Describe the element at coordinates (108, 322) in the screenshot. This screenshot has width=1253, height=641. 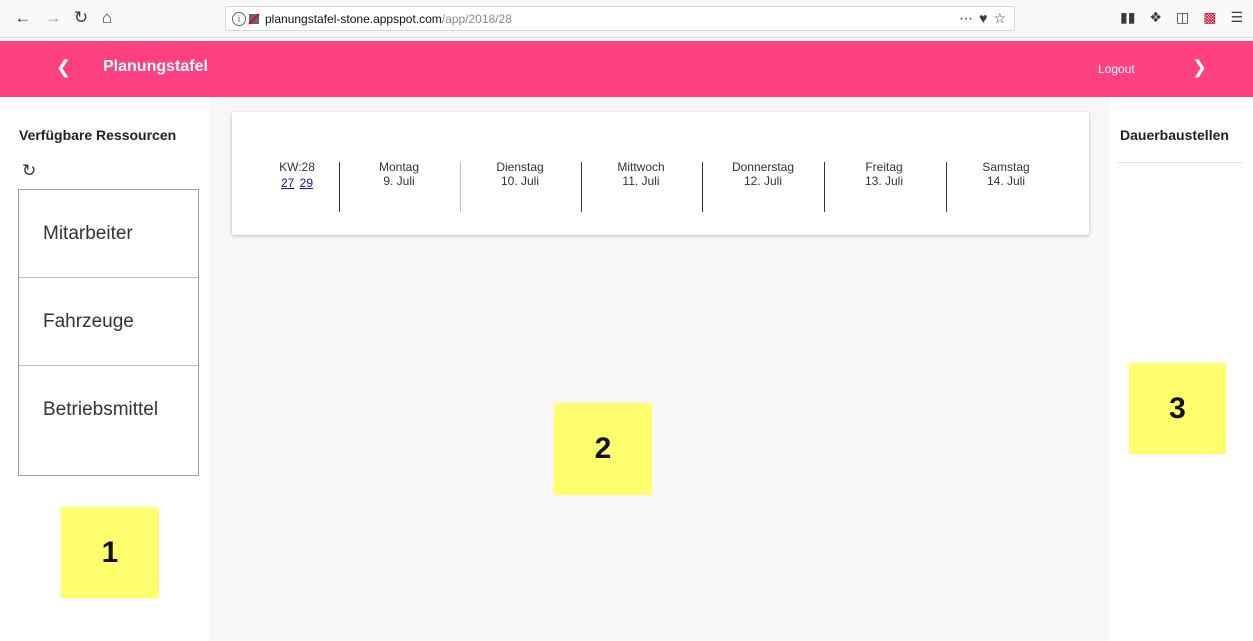
I see `resource-item-fahrzeuge: Fahrzeuge` at that location.